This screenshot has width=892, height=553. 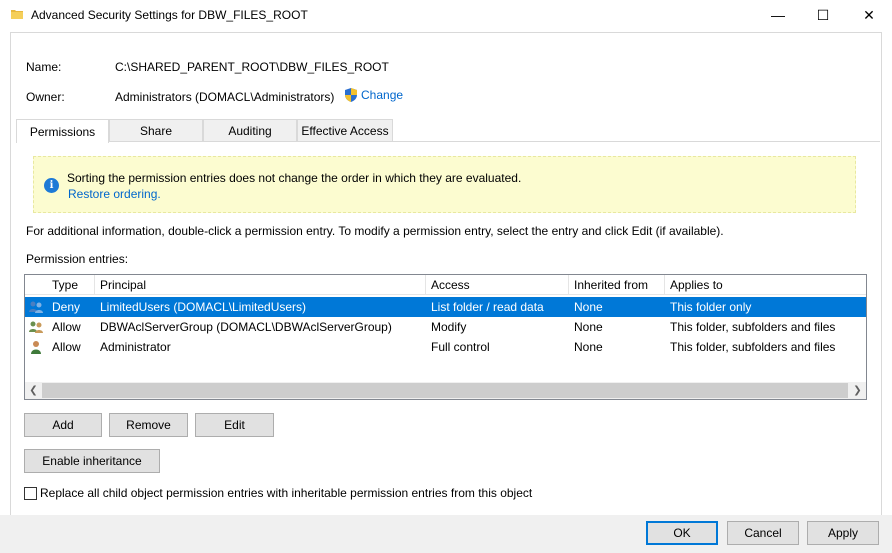 I want to click on change-link-label: Change, so click(x=382, y=95).